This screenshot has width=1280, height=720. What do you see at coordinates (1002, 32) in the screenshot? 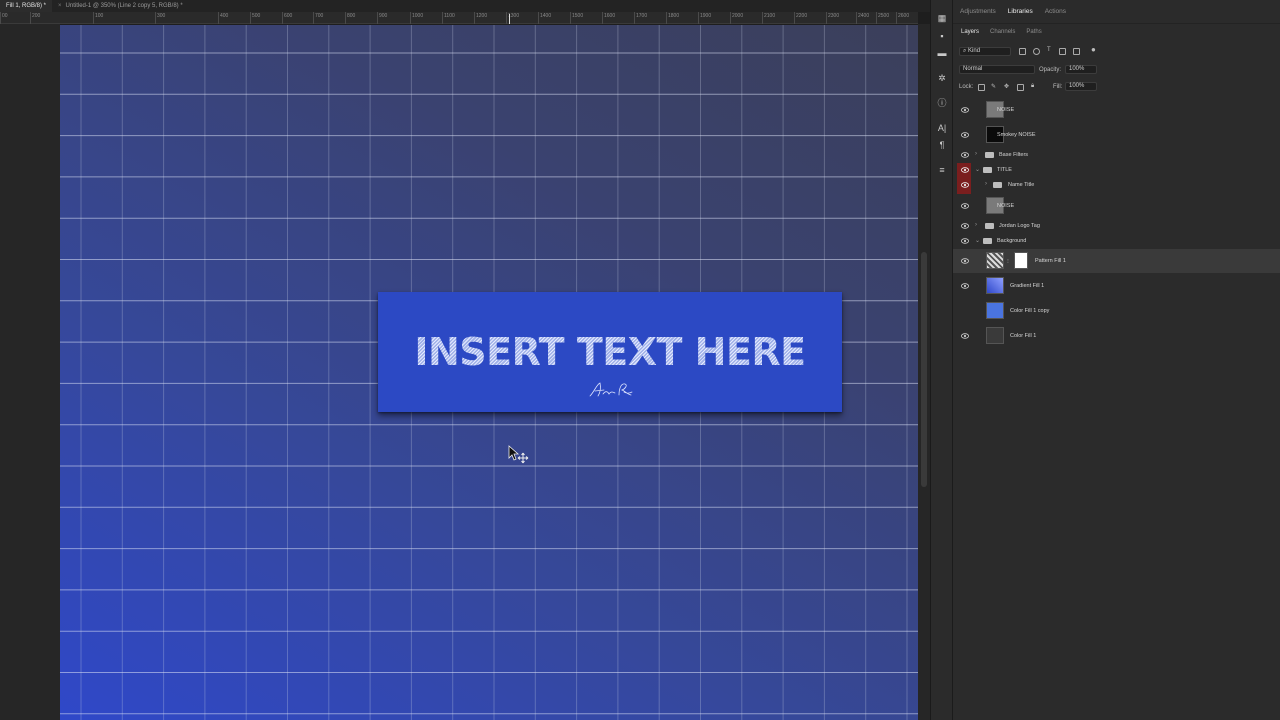
I see `tab-channels: Channels` at bounding box center [1002, 32].